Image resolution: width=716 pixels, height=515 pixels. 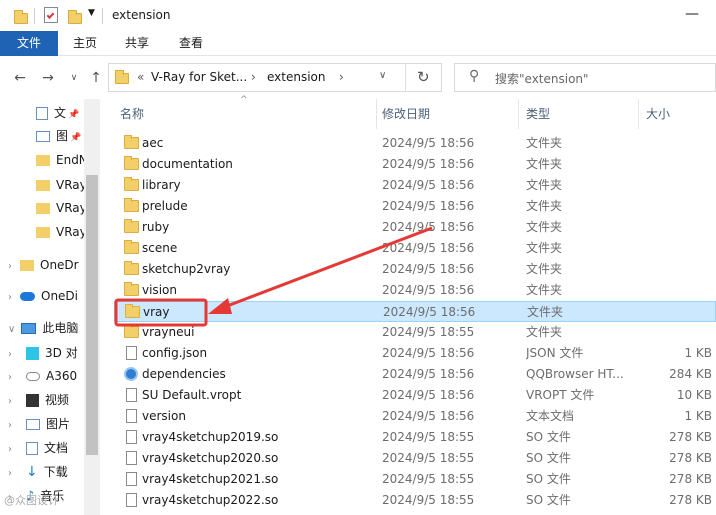 I want to click on annotation-arrow-head, so click(x=220, y=306).